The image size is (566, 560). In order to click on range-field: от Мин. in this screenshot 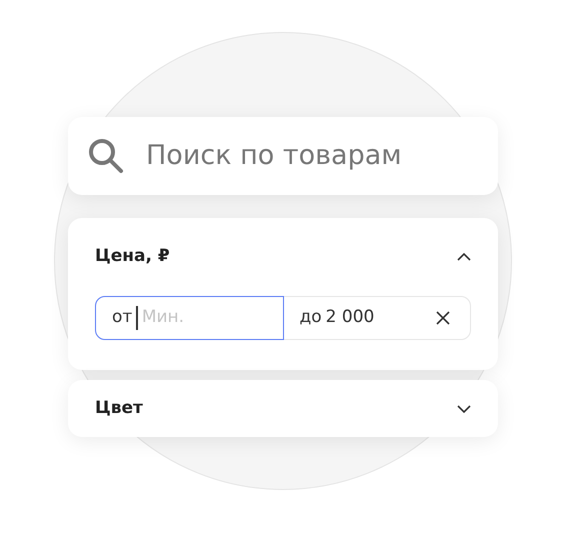, I will do `click(189, 318)`.